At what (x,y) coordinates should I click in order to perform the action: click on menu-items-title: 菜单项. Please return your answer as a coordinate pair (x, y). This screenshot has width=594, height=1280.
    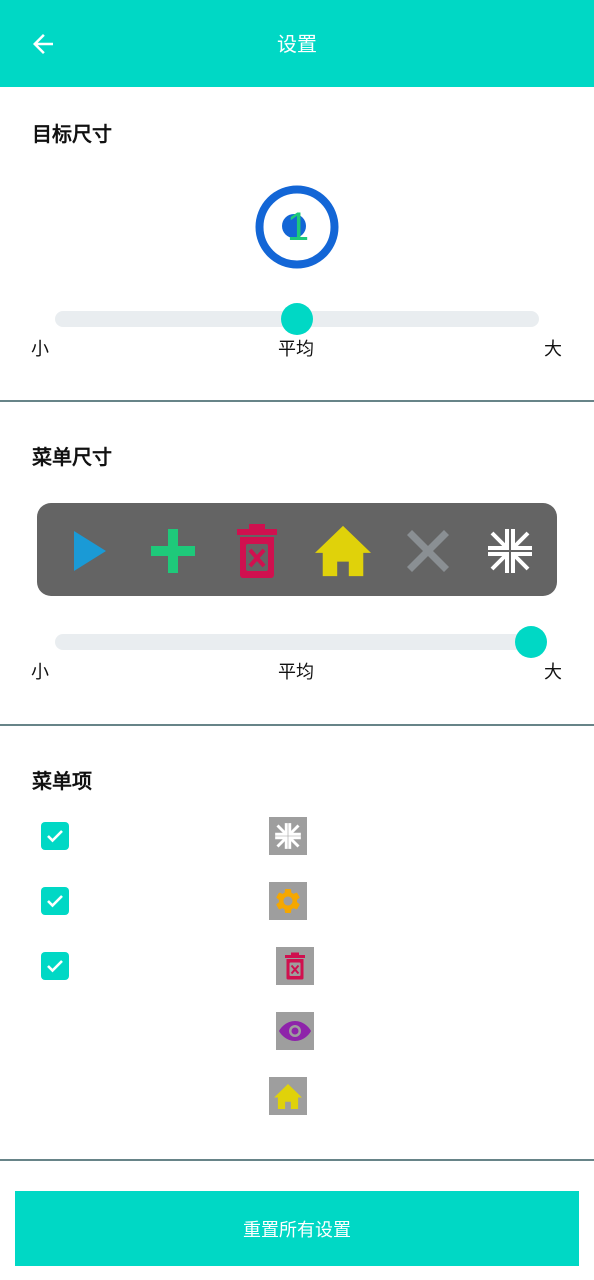
    Looking at the image, I should click on (62, 781).